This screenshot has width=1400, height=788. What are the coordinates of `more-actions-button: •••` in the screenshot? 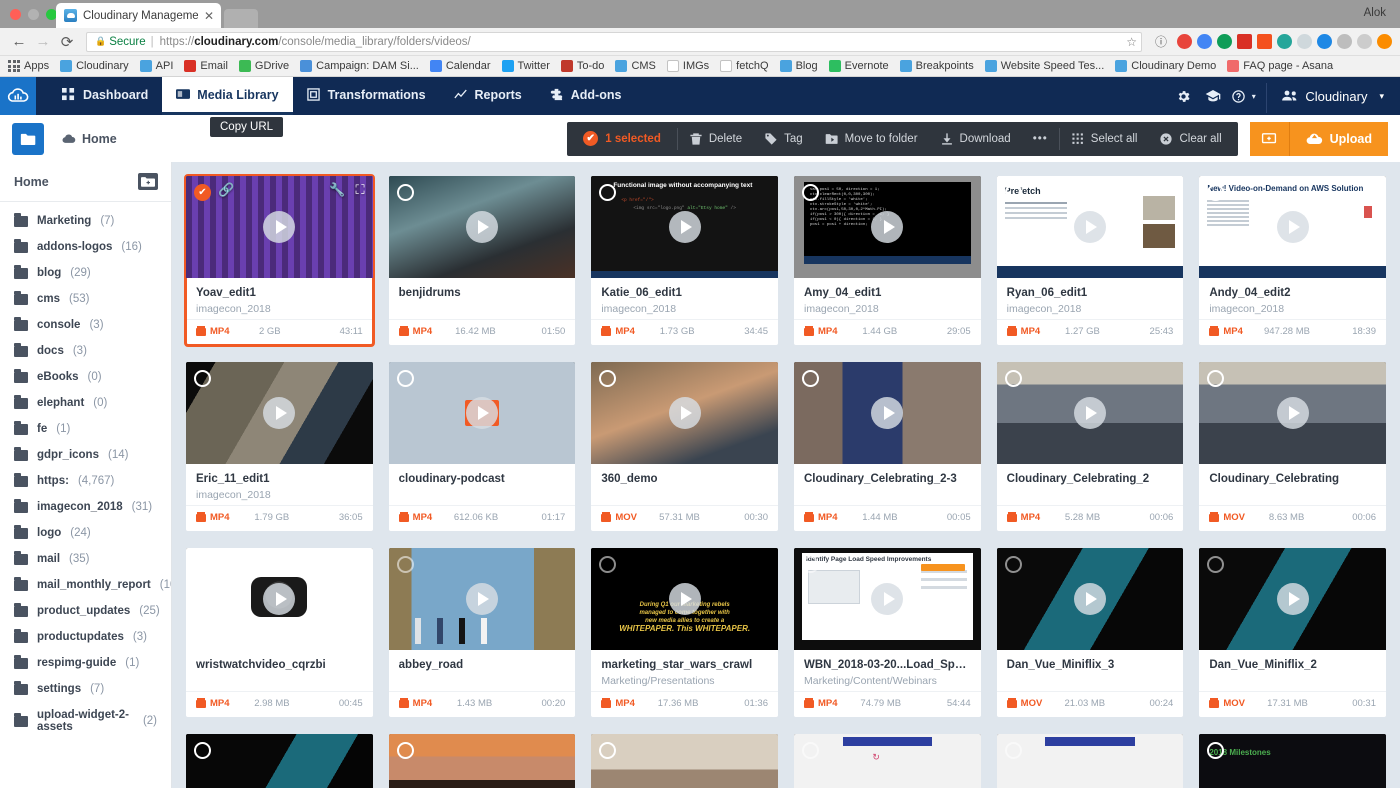 It's located at (1040, 139).